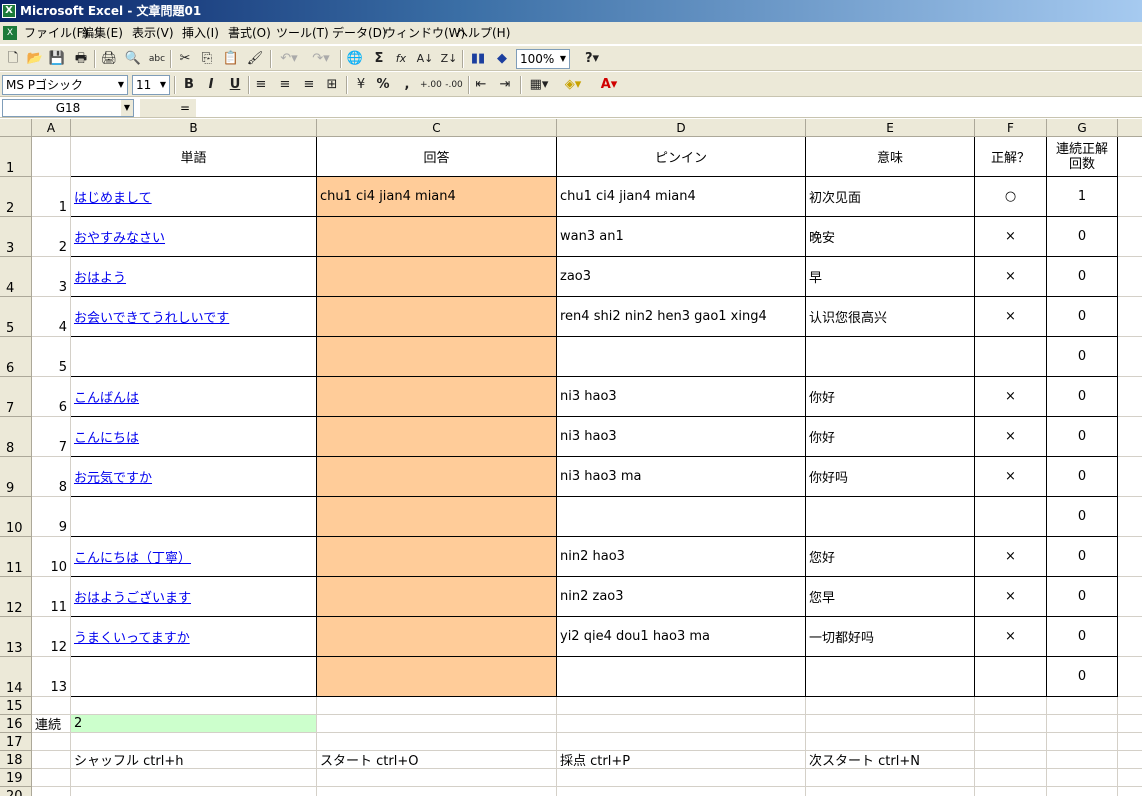  I want to click on cell-meaning: 认识您很高兴, so click(890, 317).